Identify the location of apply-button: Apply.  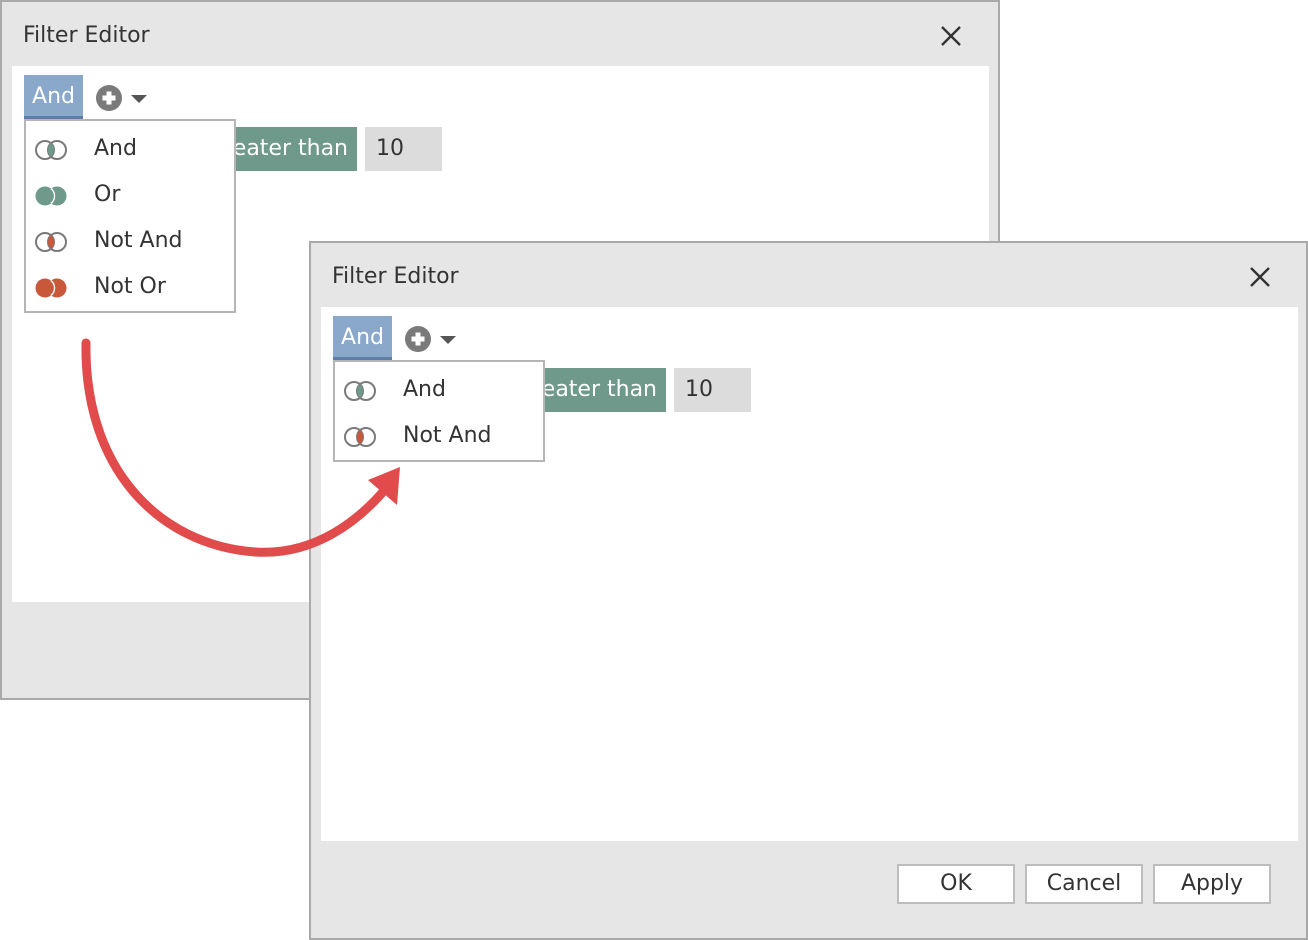
(1212, 884).